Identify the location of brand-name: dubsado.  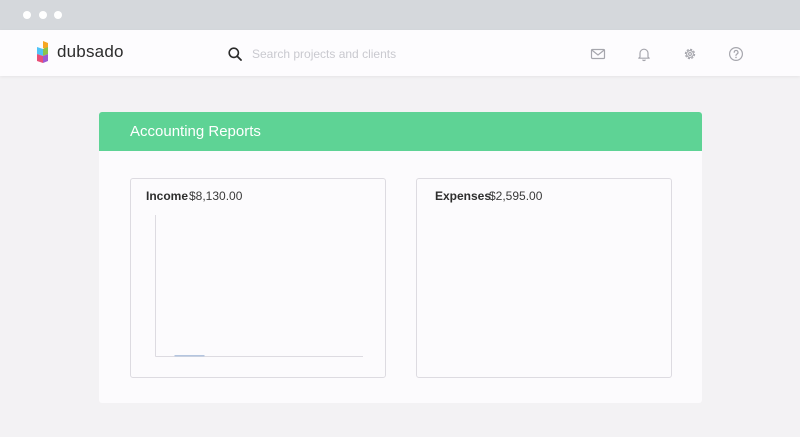
(90, 52).